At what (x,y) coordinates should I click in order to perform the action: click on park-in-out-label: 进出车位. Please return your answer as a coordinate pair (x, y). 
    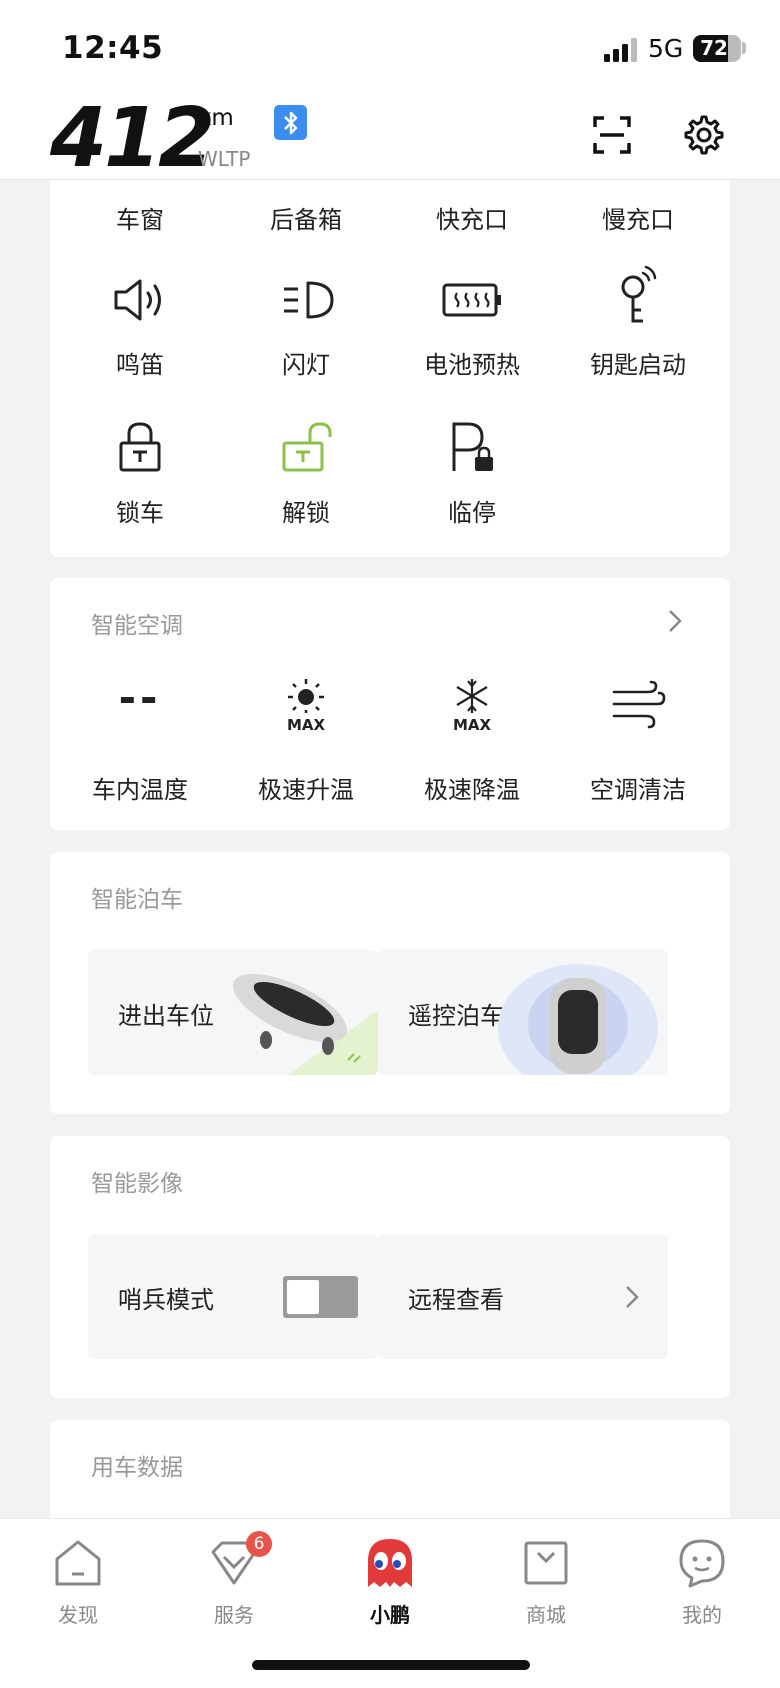
    Looking at the image, I should click on (166, 1016).